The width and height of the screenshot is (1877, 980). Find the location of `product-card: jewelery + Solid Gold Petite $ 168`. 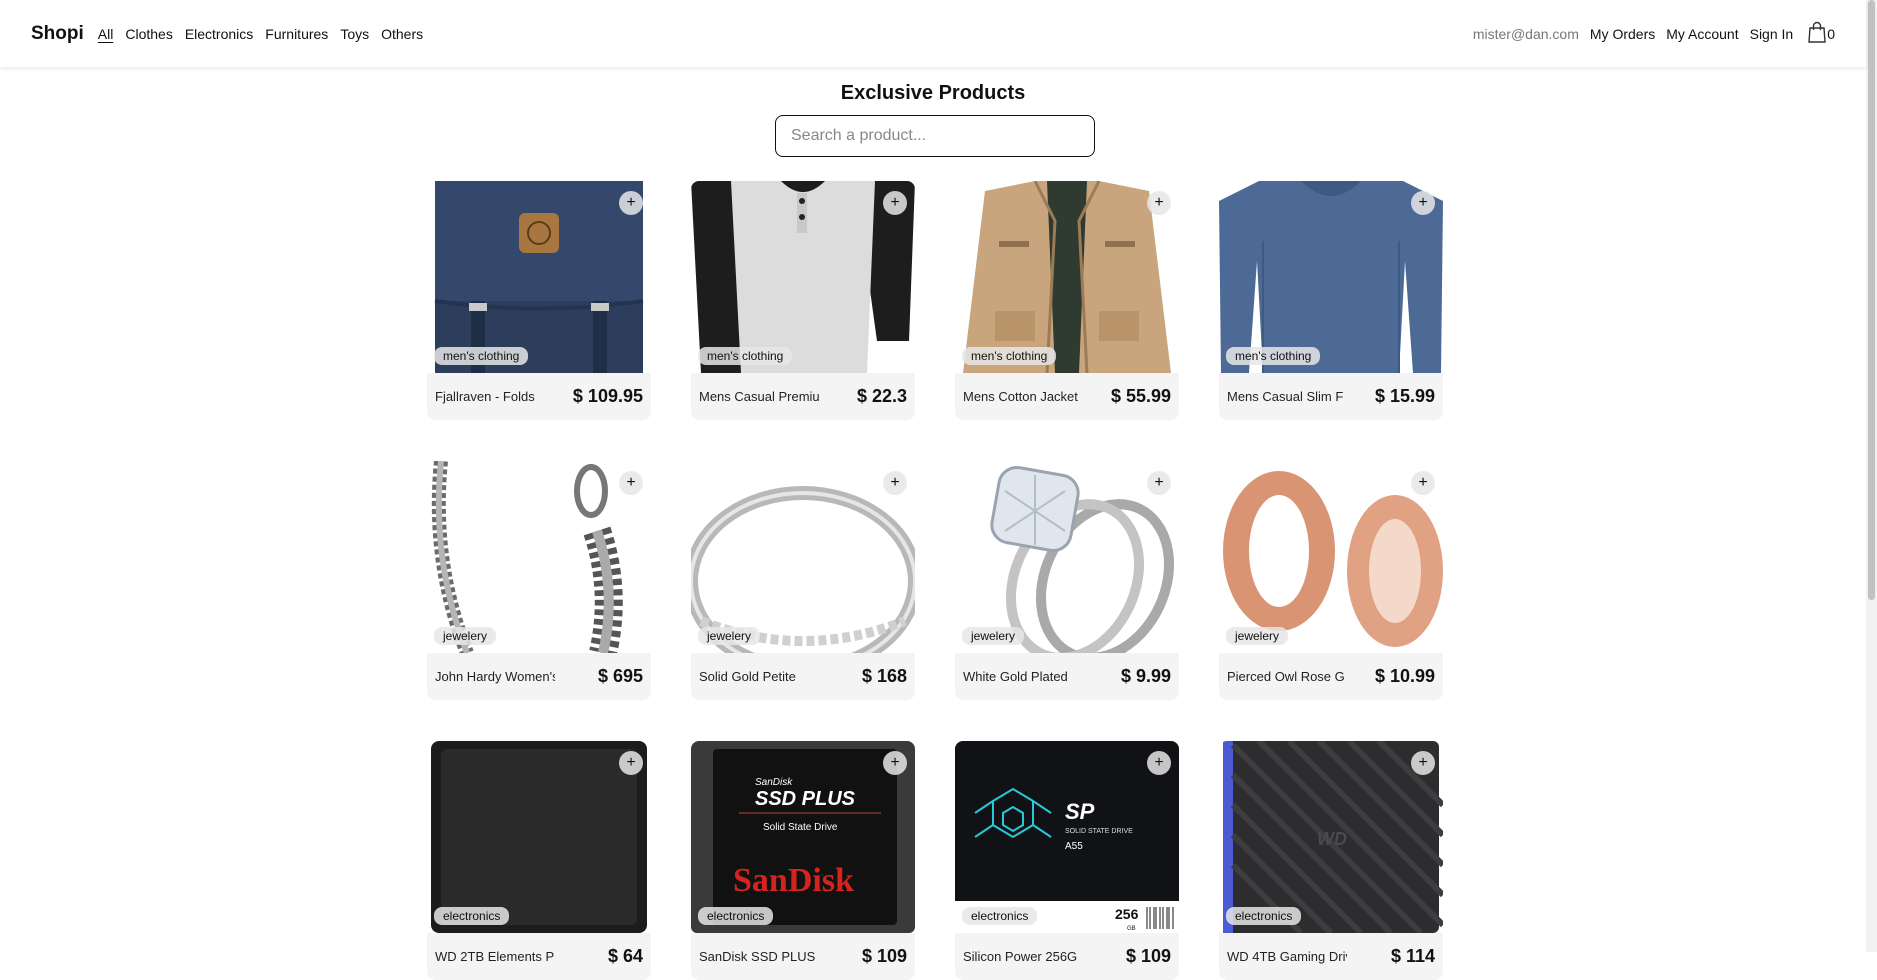

product-card: jewelery + Solid Gold Petite $ 168 is located at coordinates (803, 580).